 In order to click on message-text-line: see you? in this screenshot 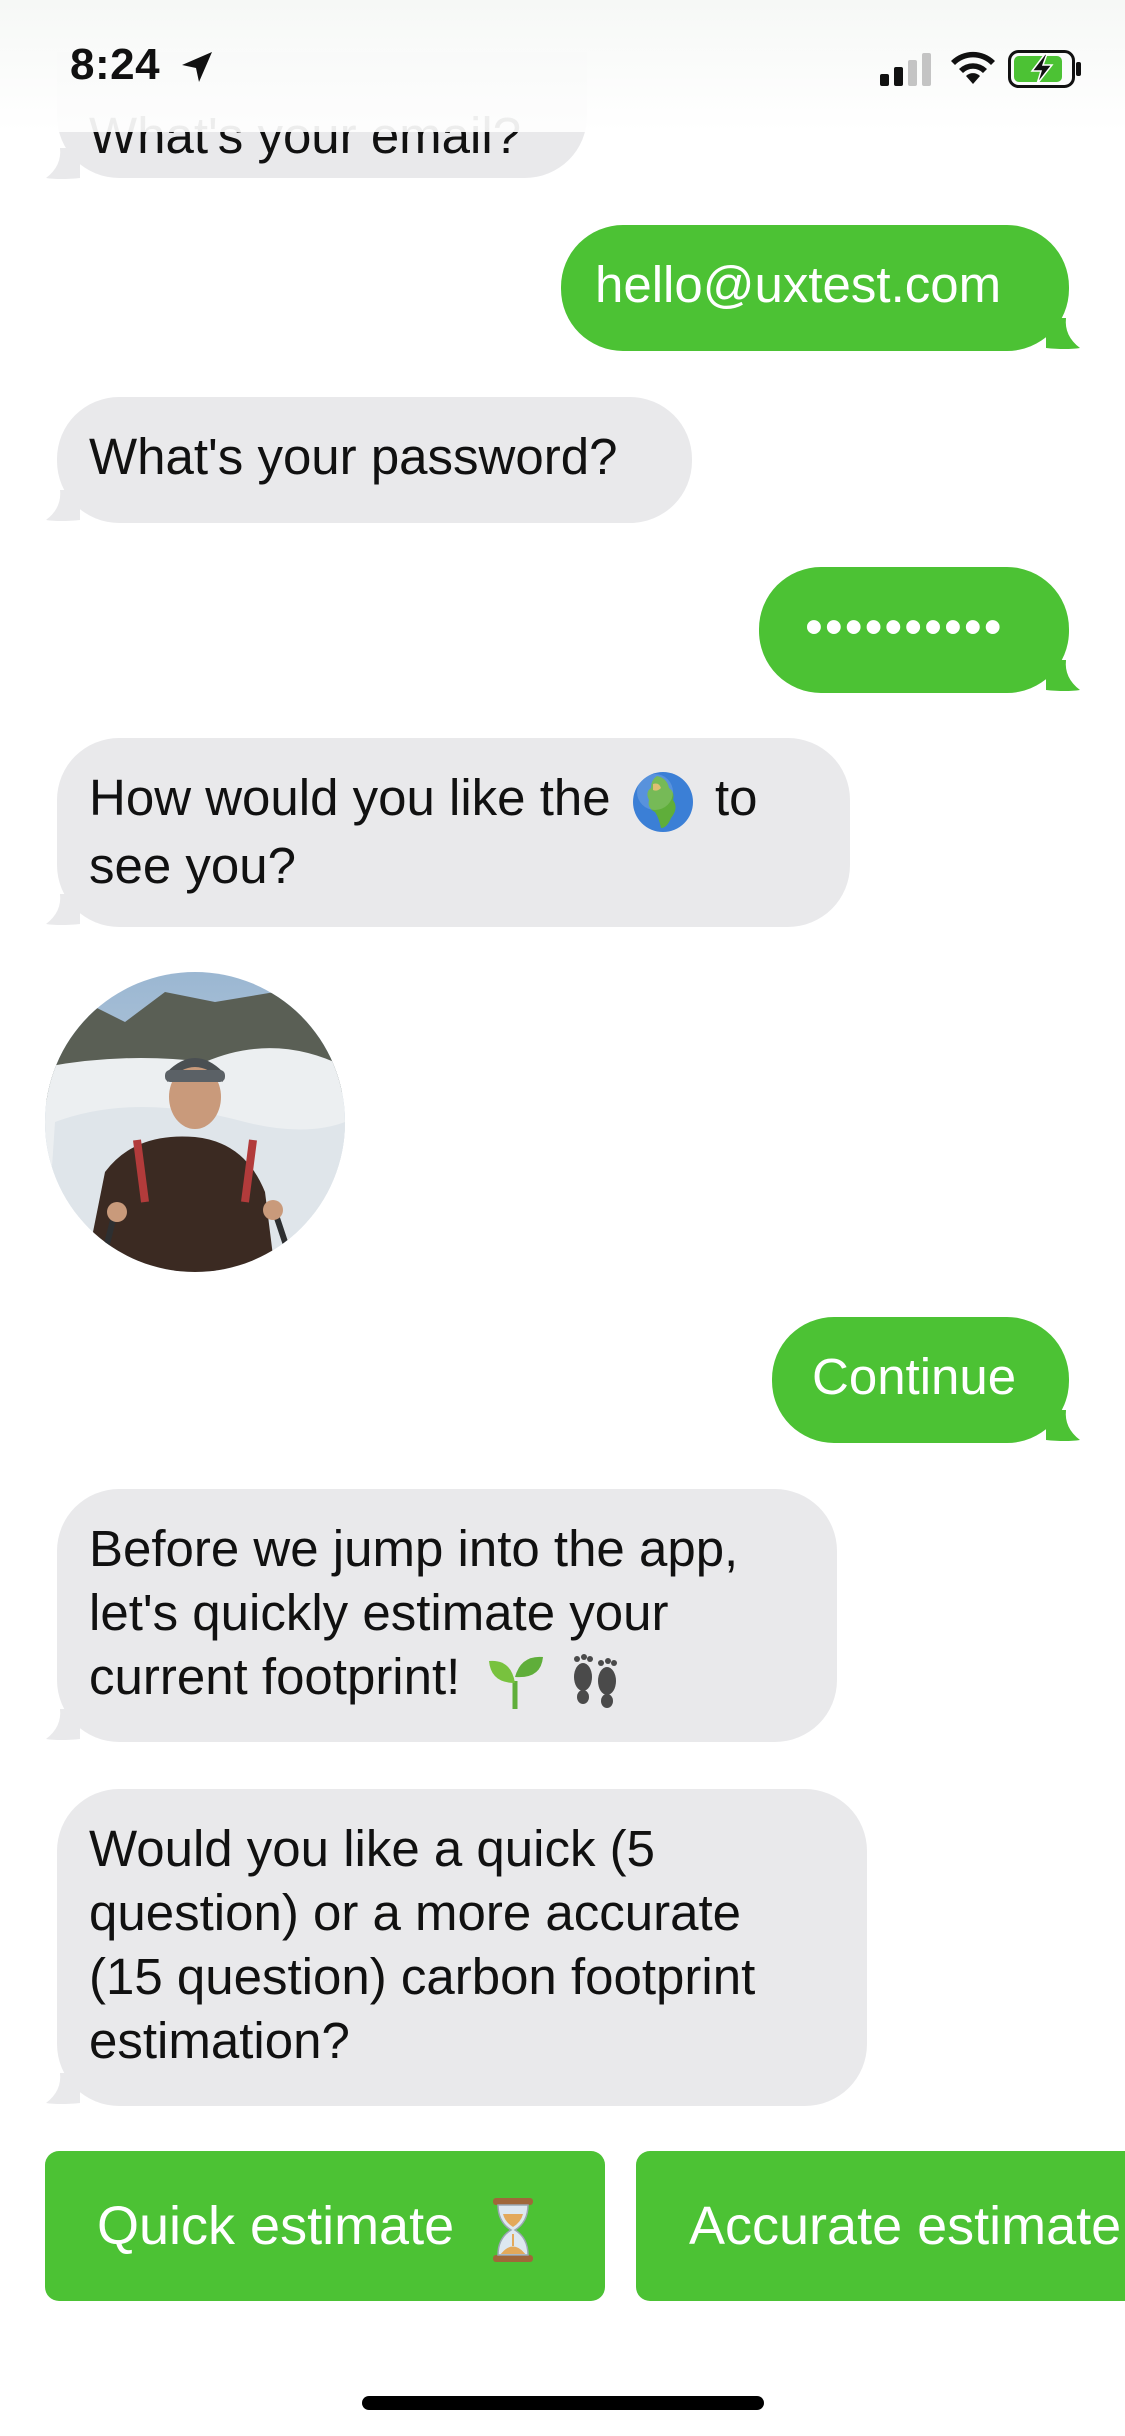, I will do `click(192, 865)`.